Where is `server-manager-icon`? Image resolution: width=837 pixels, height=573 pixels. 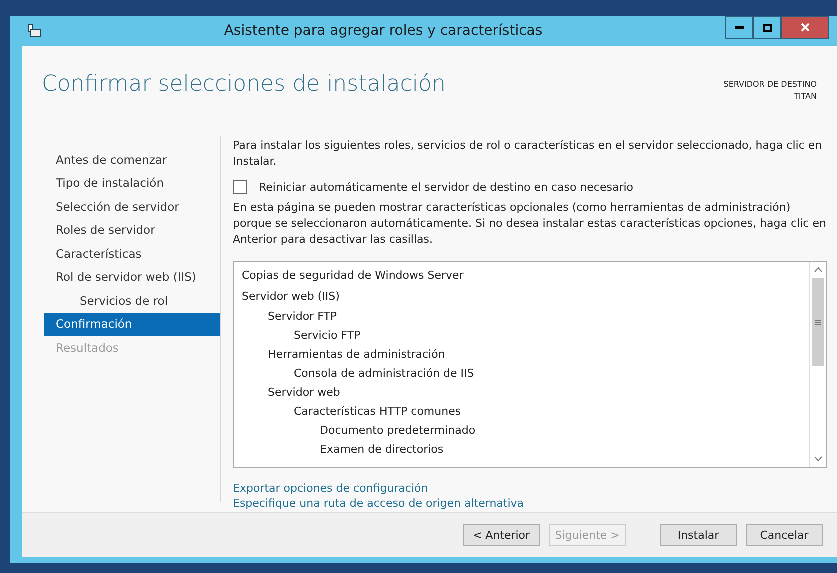
server-manager-icon is located at coordinates (35, 31).